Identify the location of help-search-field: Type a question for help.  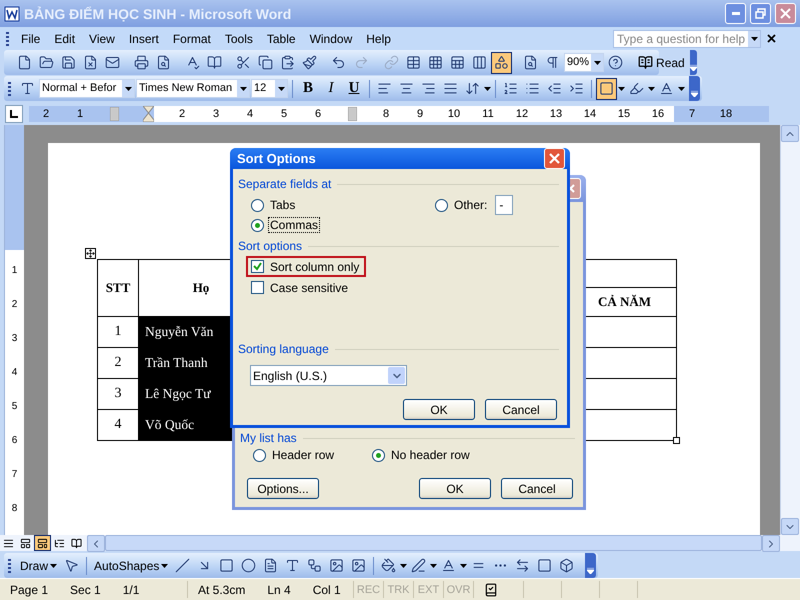
(687, 39).